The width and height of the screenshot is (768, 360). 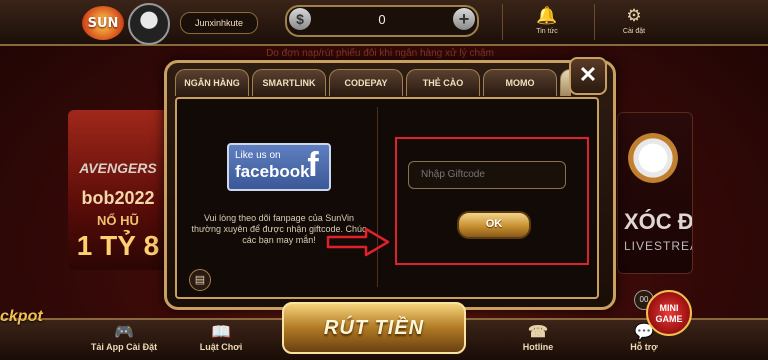 I want to click on tab-momo: MOMO, so click(x=520, y=82).